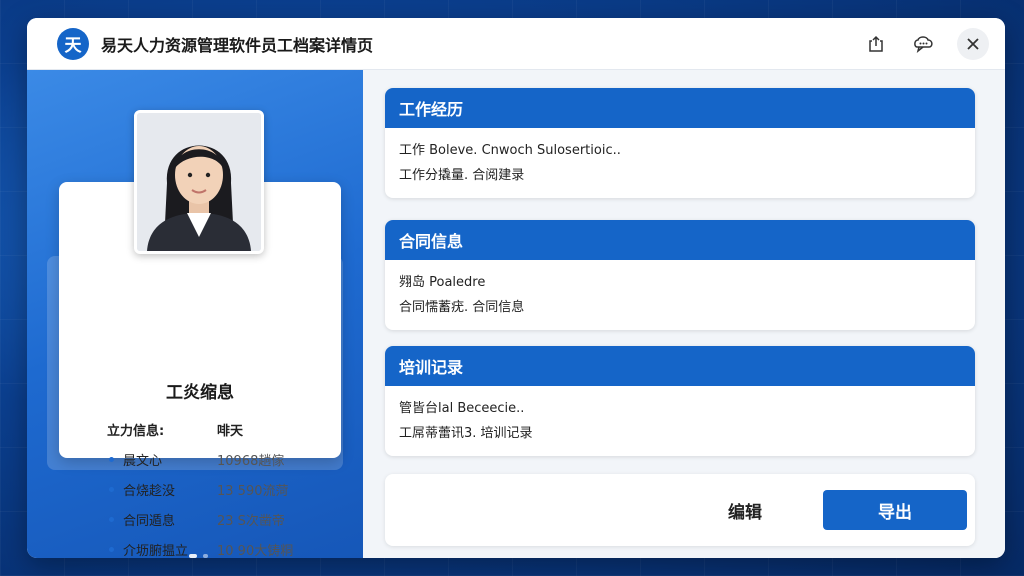 The image size is (1024, 576). What do you see at coordinates (462, 175) in the screenshot?
I see `section-line: 工作分撬量. 合阅建录` at bounding box center [462, 175].